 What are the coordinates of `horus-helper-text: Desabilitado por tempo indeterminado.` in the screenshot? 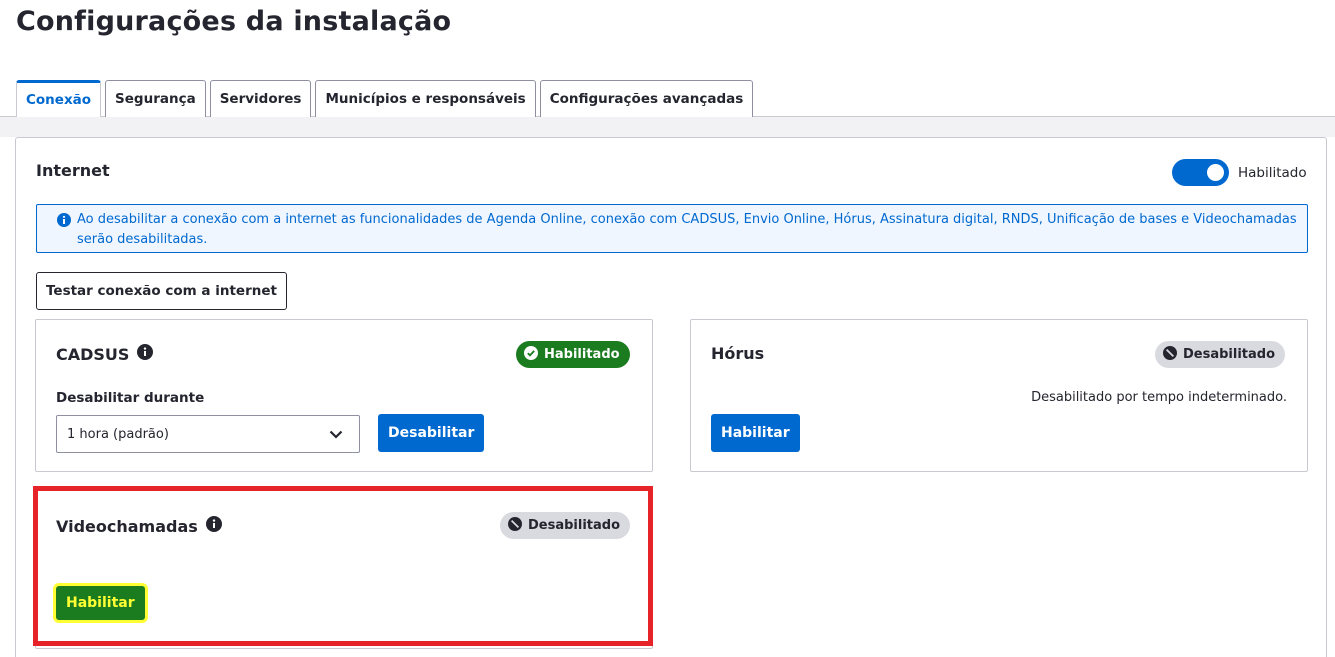 It's located at (1159, 397).